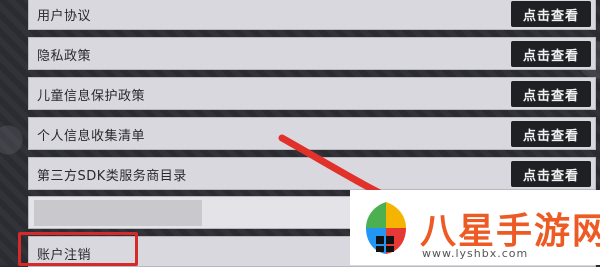  Describe the element at coordinates (312, 173) in the screenshot. I see `row-third-party-sdk: 第三方SDK类服务商目录 点击查看` at that location.